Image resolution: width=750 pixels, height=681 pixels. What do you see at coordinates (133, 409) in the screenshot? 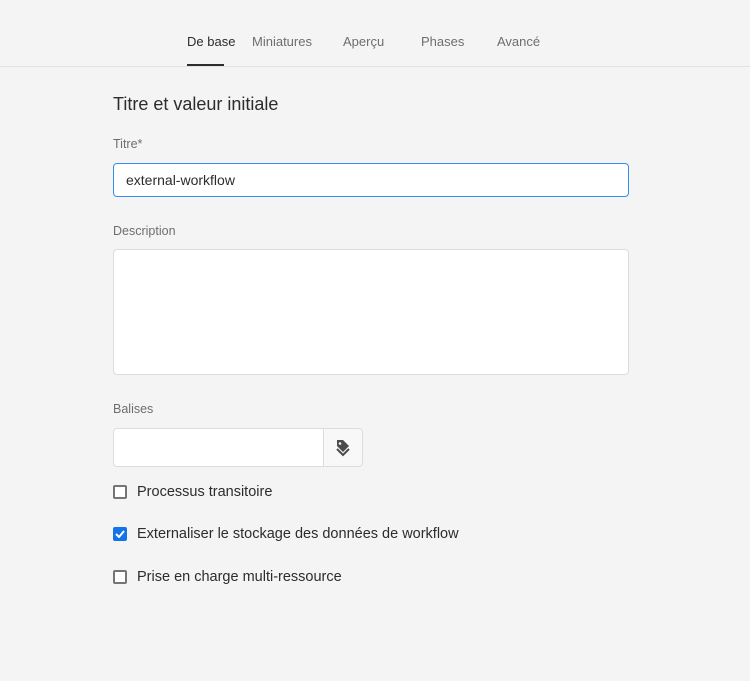
I see `tags-label: Balises` at bounding box center [133, 409].